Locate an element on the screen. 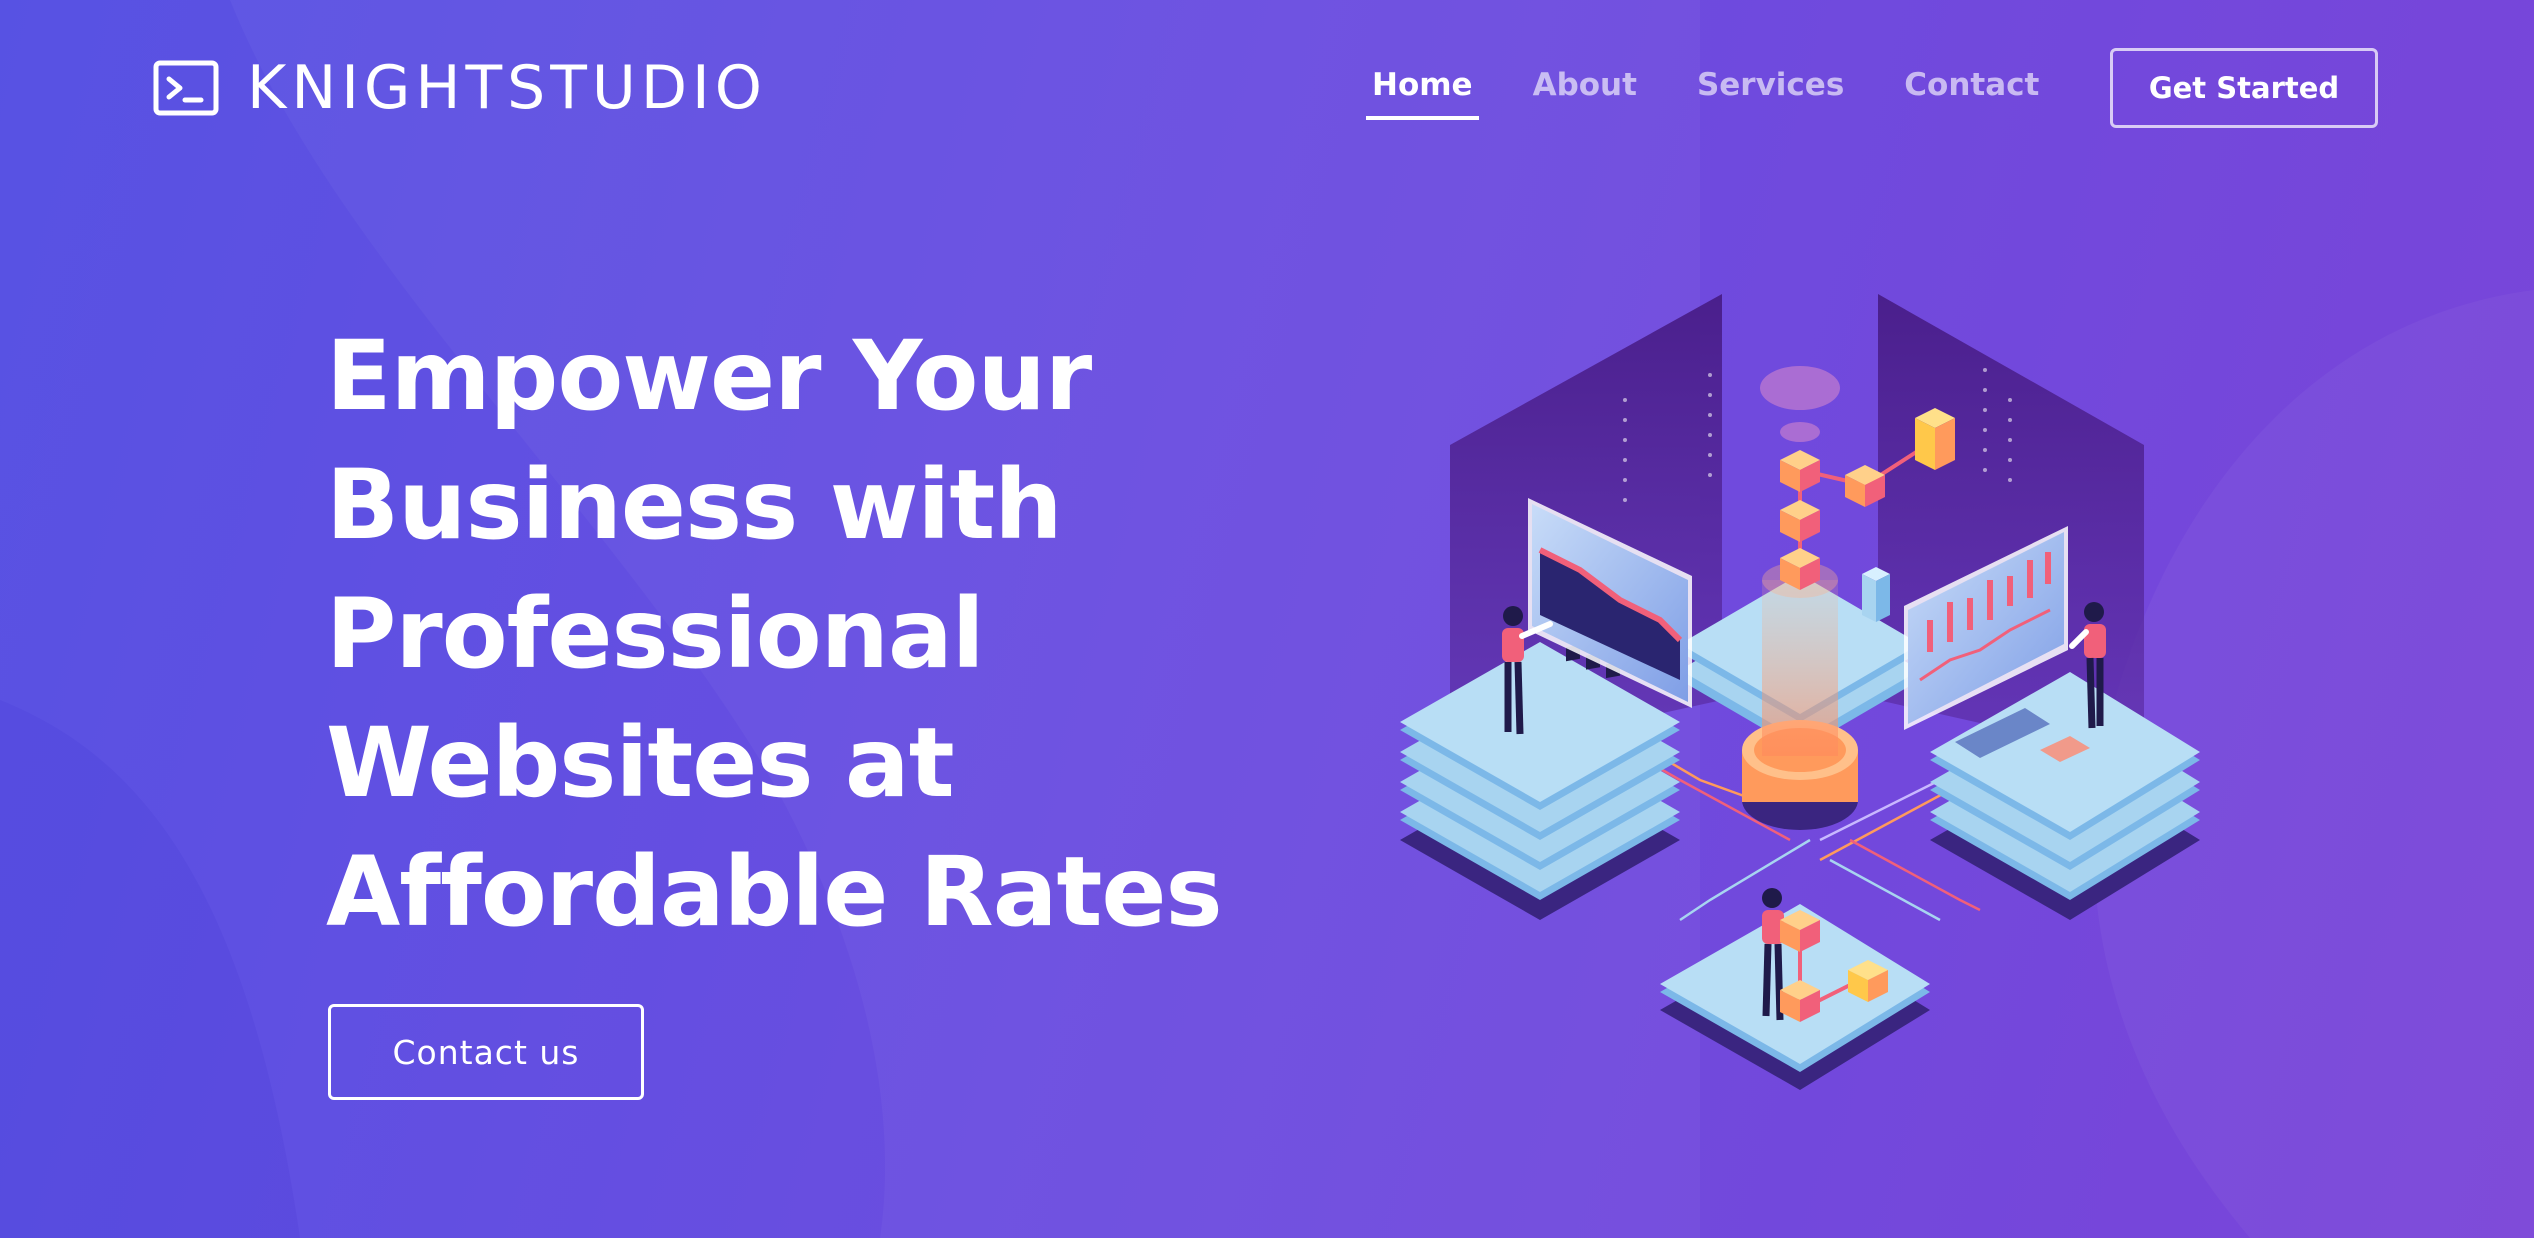  brand-logo: KNIGHTSTUDIO is located at coordinates (460, 88).